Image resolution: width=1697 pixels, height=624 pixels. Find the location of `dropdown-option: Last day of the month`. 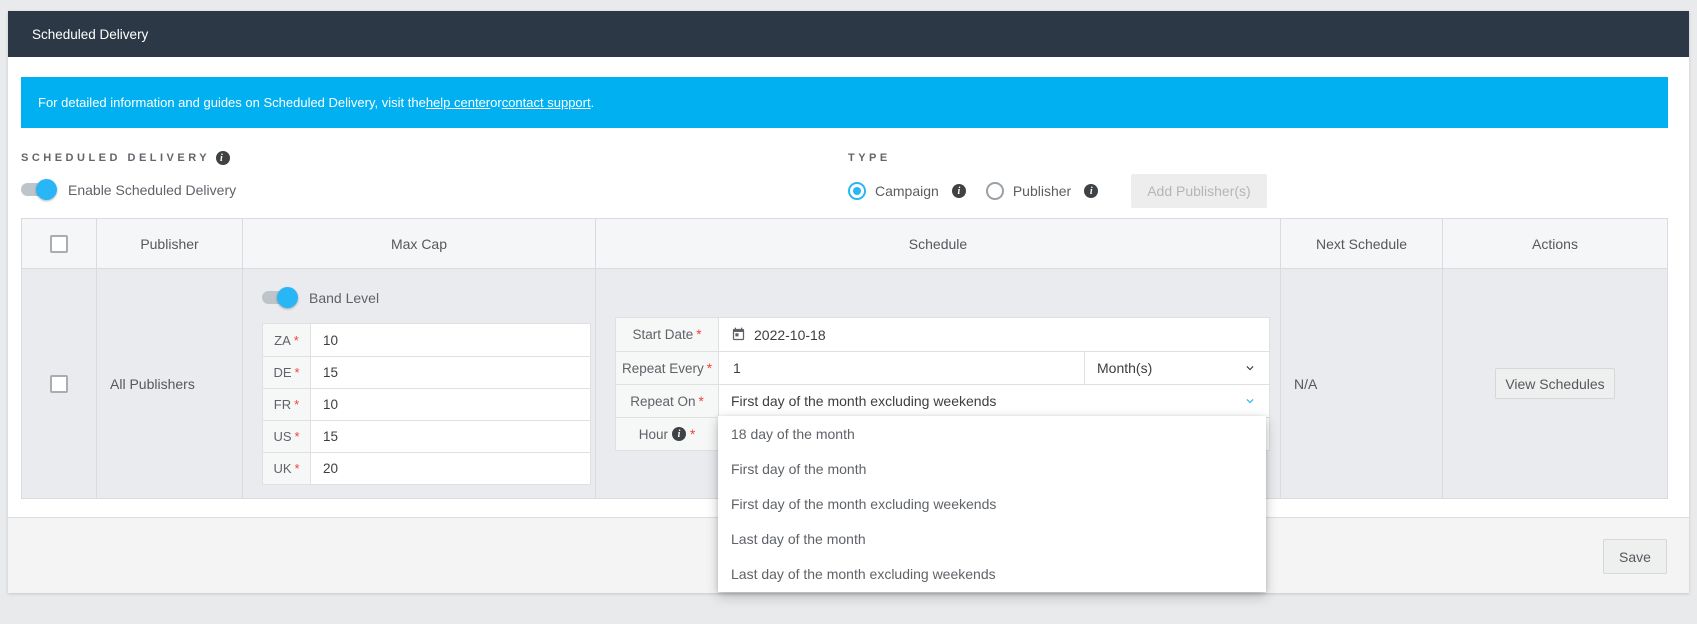

dropdown-option: Last day of the month is located at coordinates (992, 538).